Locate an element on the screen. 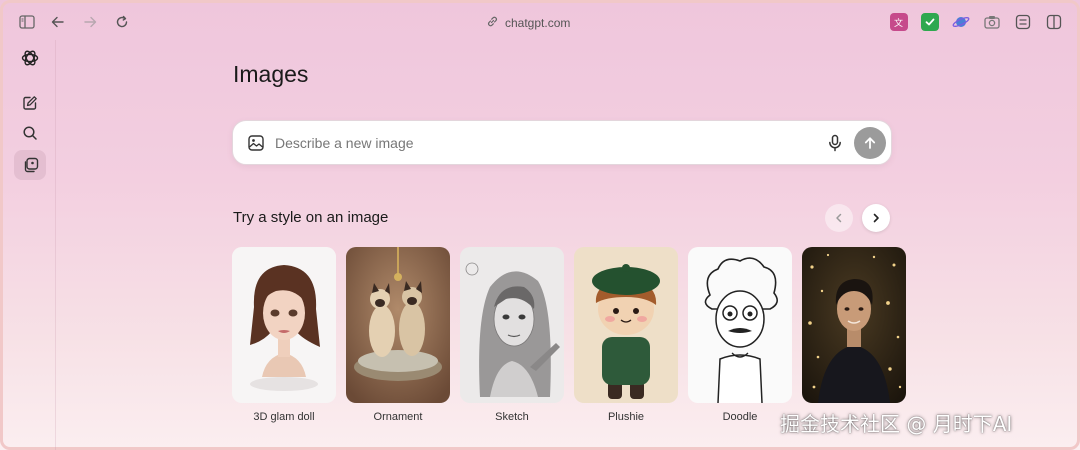 The width and height of the screenshot is (1080, 450). carousel-prev-button is located at coordinates (839, 218).